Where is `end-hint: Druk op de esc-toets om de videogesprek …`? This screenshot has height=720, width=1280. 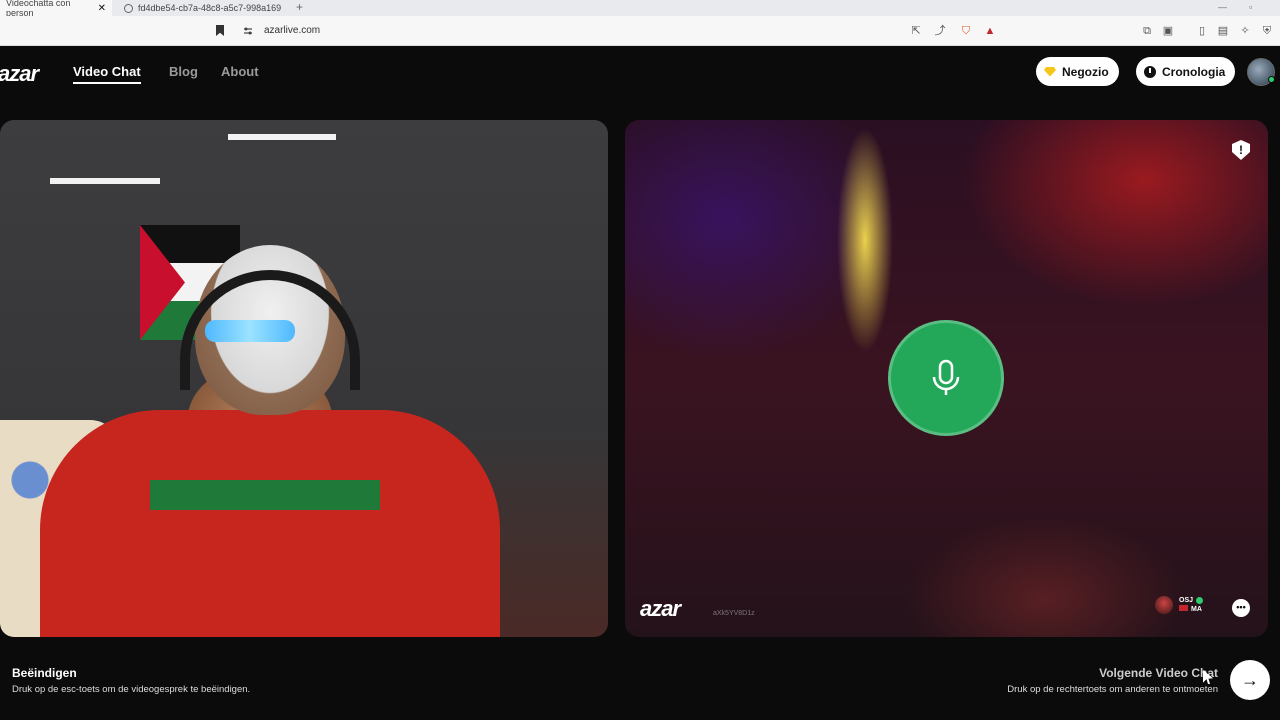
end-hint: Druk op de esc-toets om de videogesprek … is located at coordinates (131, 689).